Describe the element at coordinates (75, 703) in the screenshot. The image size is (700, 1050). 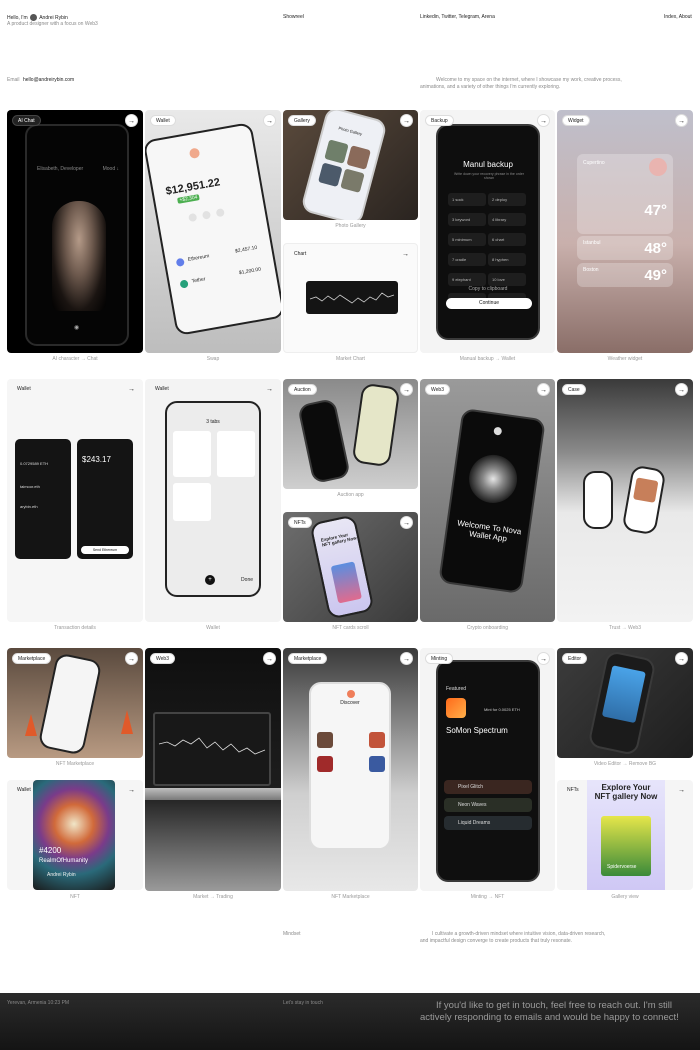
I see `card-marketplace-1: Marketplace →` at that location.